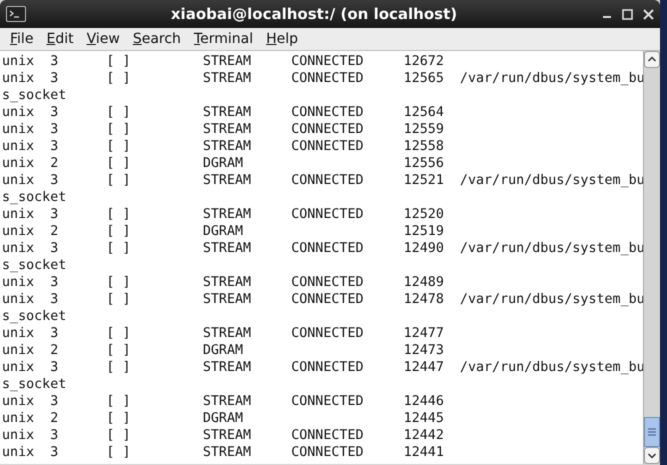 The height and width of the screenshot is (465, 667). What do you see at coordinates (223, 112) in the screenshot?
I see `terminal-line: unix 3 [ ] STREAM CONNECTED 12564` at bounding box center [223, 112].